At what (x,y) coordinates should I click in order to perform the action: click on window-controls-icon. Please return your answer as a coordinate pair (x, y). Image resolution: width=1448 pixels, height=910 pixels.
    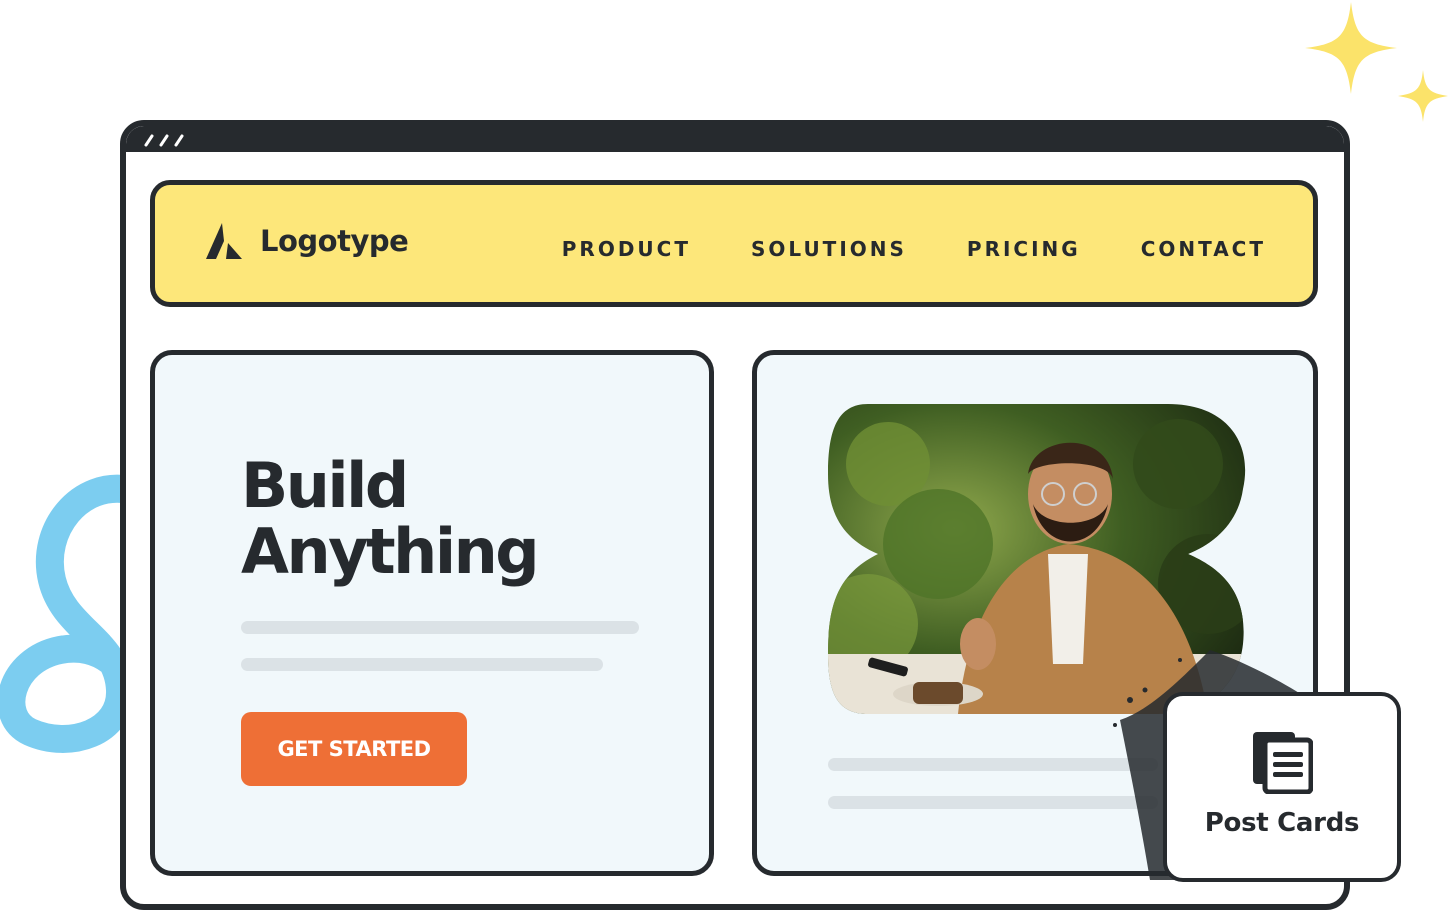
    Looking at the image, I should click on (164, 140).